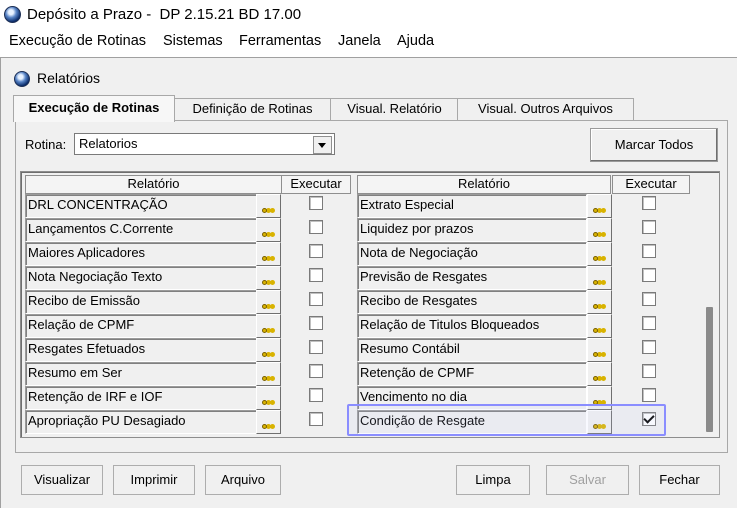 This screenshot has height=508, width=737. What do you see at coordinates (164, 14) in the screenshot?
I see `window-title: Depósito a Prazo - DP 2.15.21 BD 17.00` at bounding box center [164, 14].